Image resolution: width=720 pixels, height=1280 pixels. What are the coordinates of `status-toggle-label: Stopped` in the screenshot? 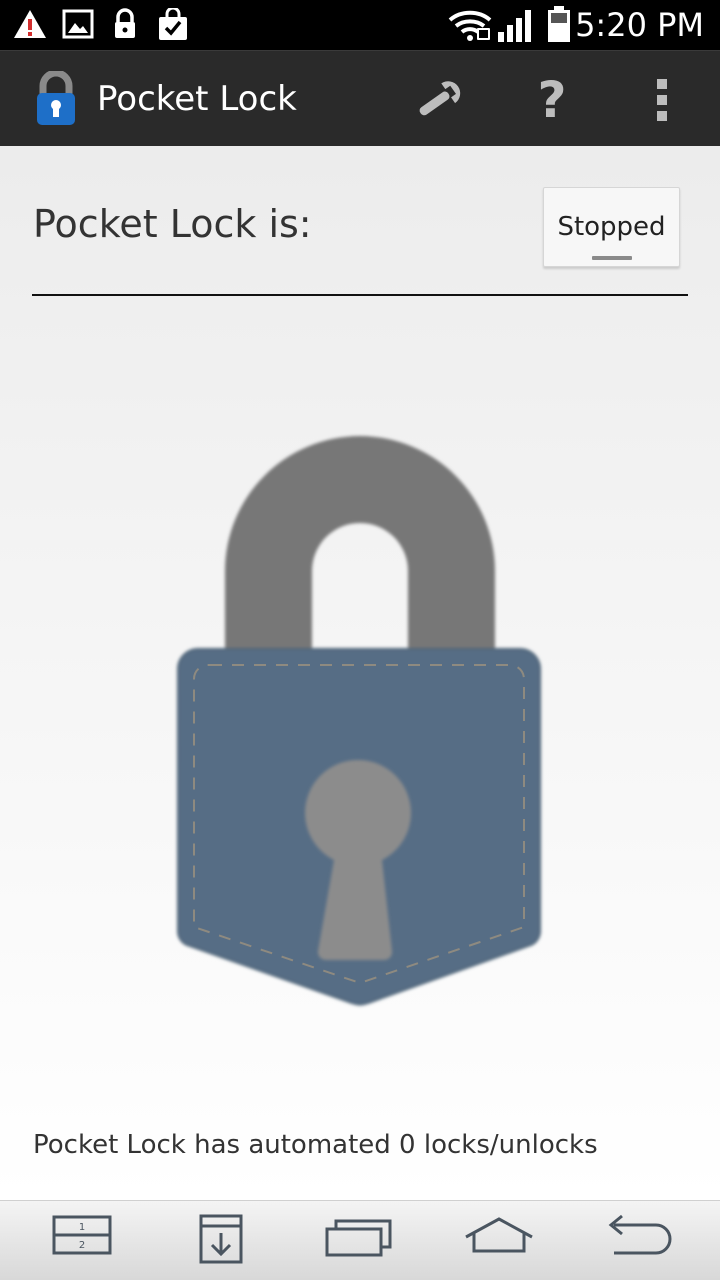 It's located at (611, 227).